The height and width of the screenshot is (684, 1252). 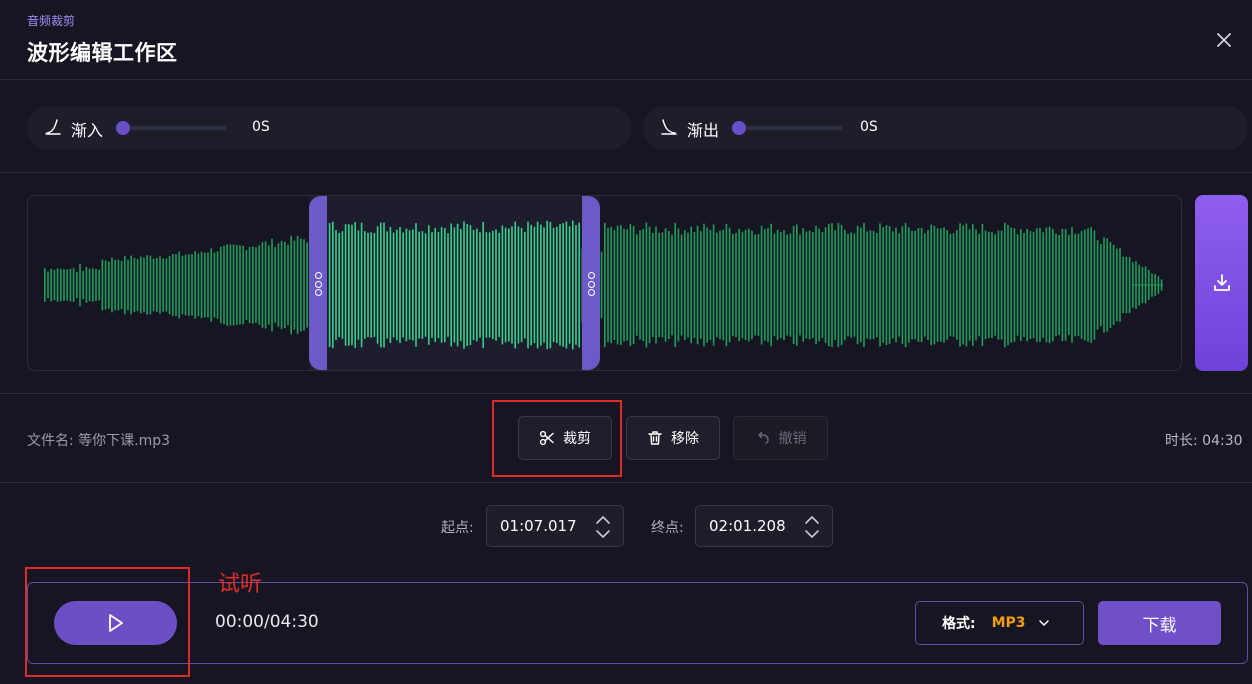 I want to click on download-side-button, so click(x=1221, y=283).